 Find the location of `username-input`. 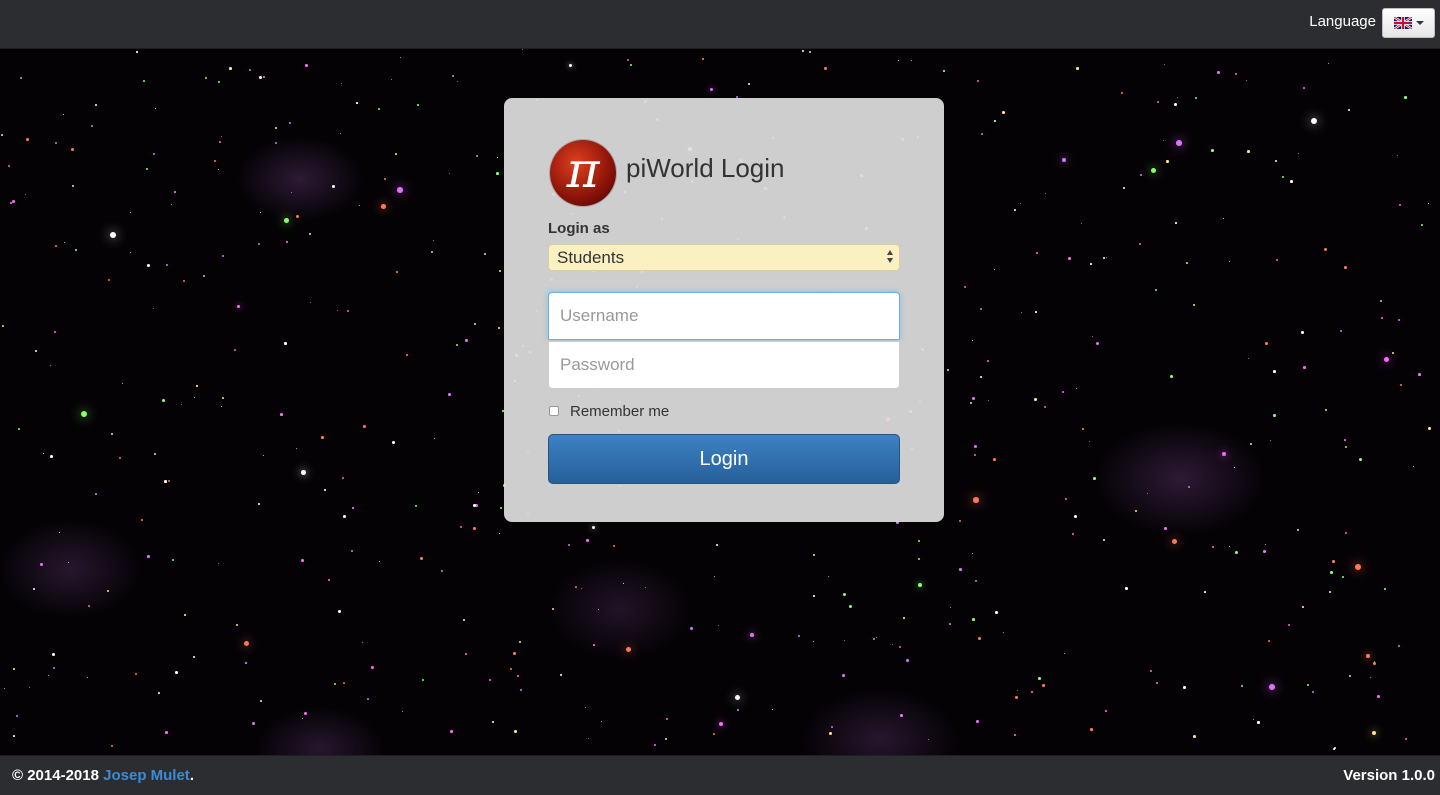

username-input is located at coordinates (724, 316).